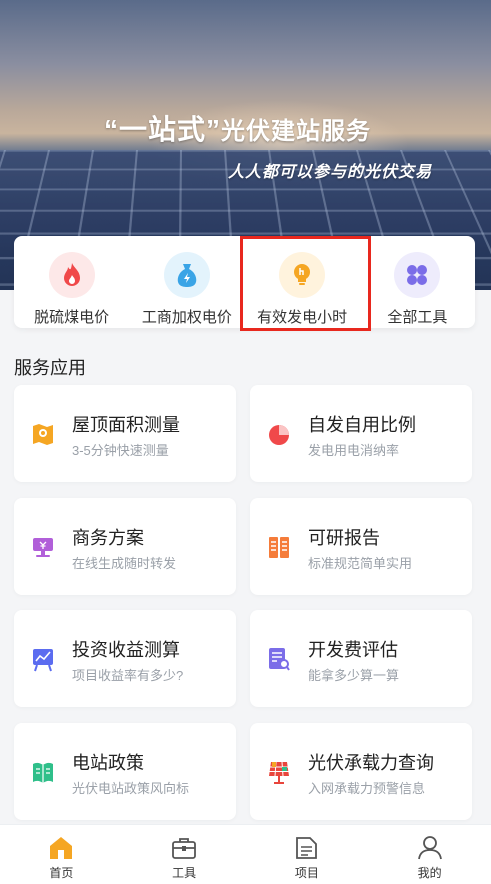 The height and width of the screenshot is (884, 491). I want to click on service-title: 光伏承载力查询, so click(371, 763).